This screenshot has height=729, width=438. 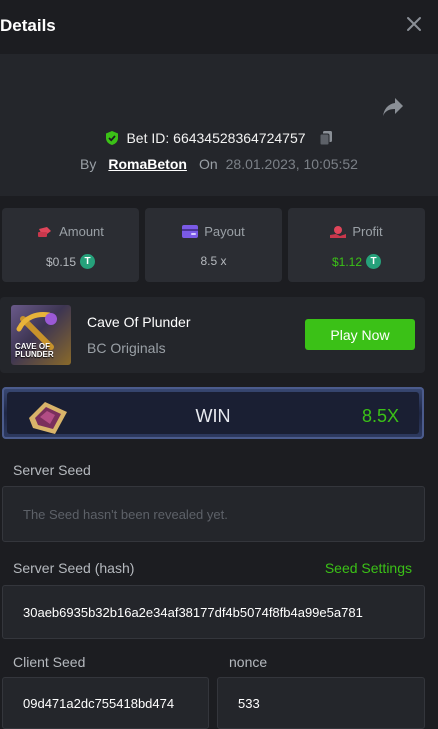 I want to click on game-provider: BC Originals, so click(x=126, y=348).